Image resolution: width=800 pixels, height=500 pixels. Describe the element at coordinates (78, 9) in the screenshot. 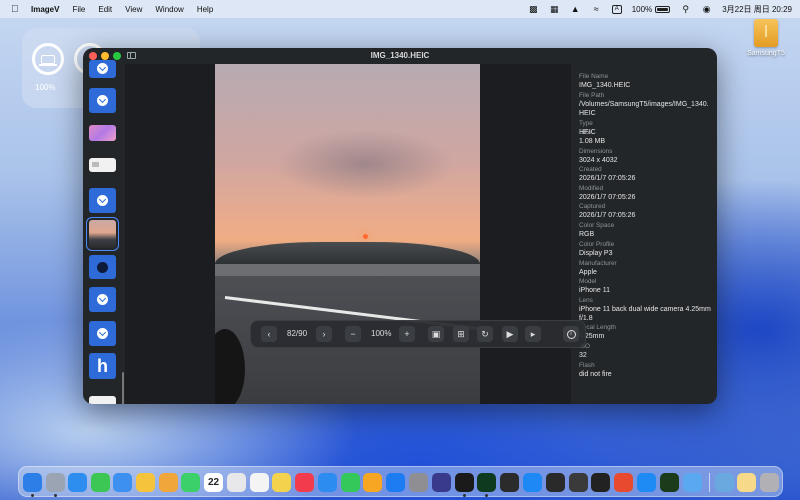

I see `menu-file: File` at that location.